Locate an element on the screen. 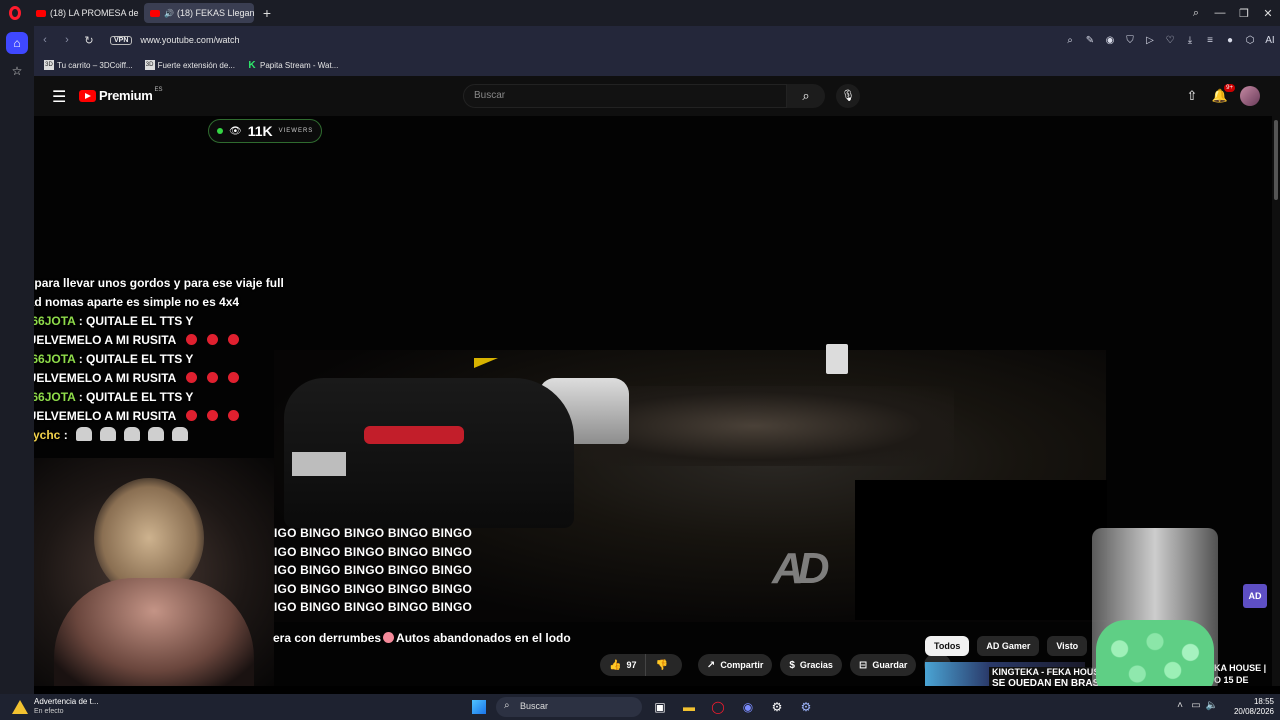 The height and width of the screenshot is (720, 1280). search-tabs-icon: ⌕ is located at coordinates (1196, 13).